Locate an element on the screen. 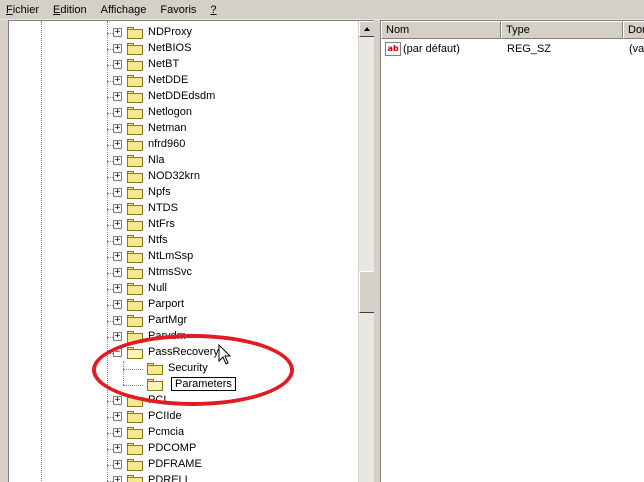 This screenshot has height=482, width=644. tree-item: + NTDS is located at coordinates (183, 209).